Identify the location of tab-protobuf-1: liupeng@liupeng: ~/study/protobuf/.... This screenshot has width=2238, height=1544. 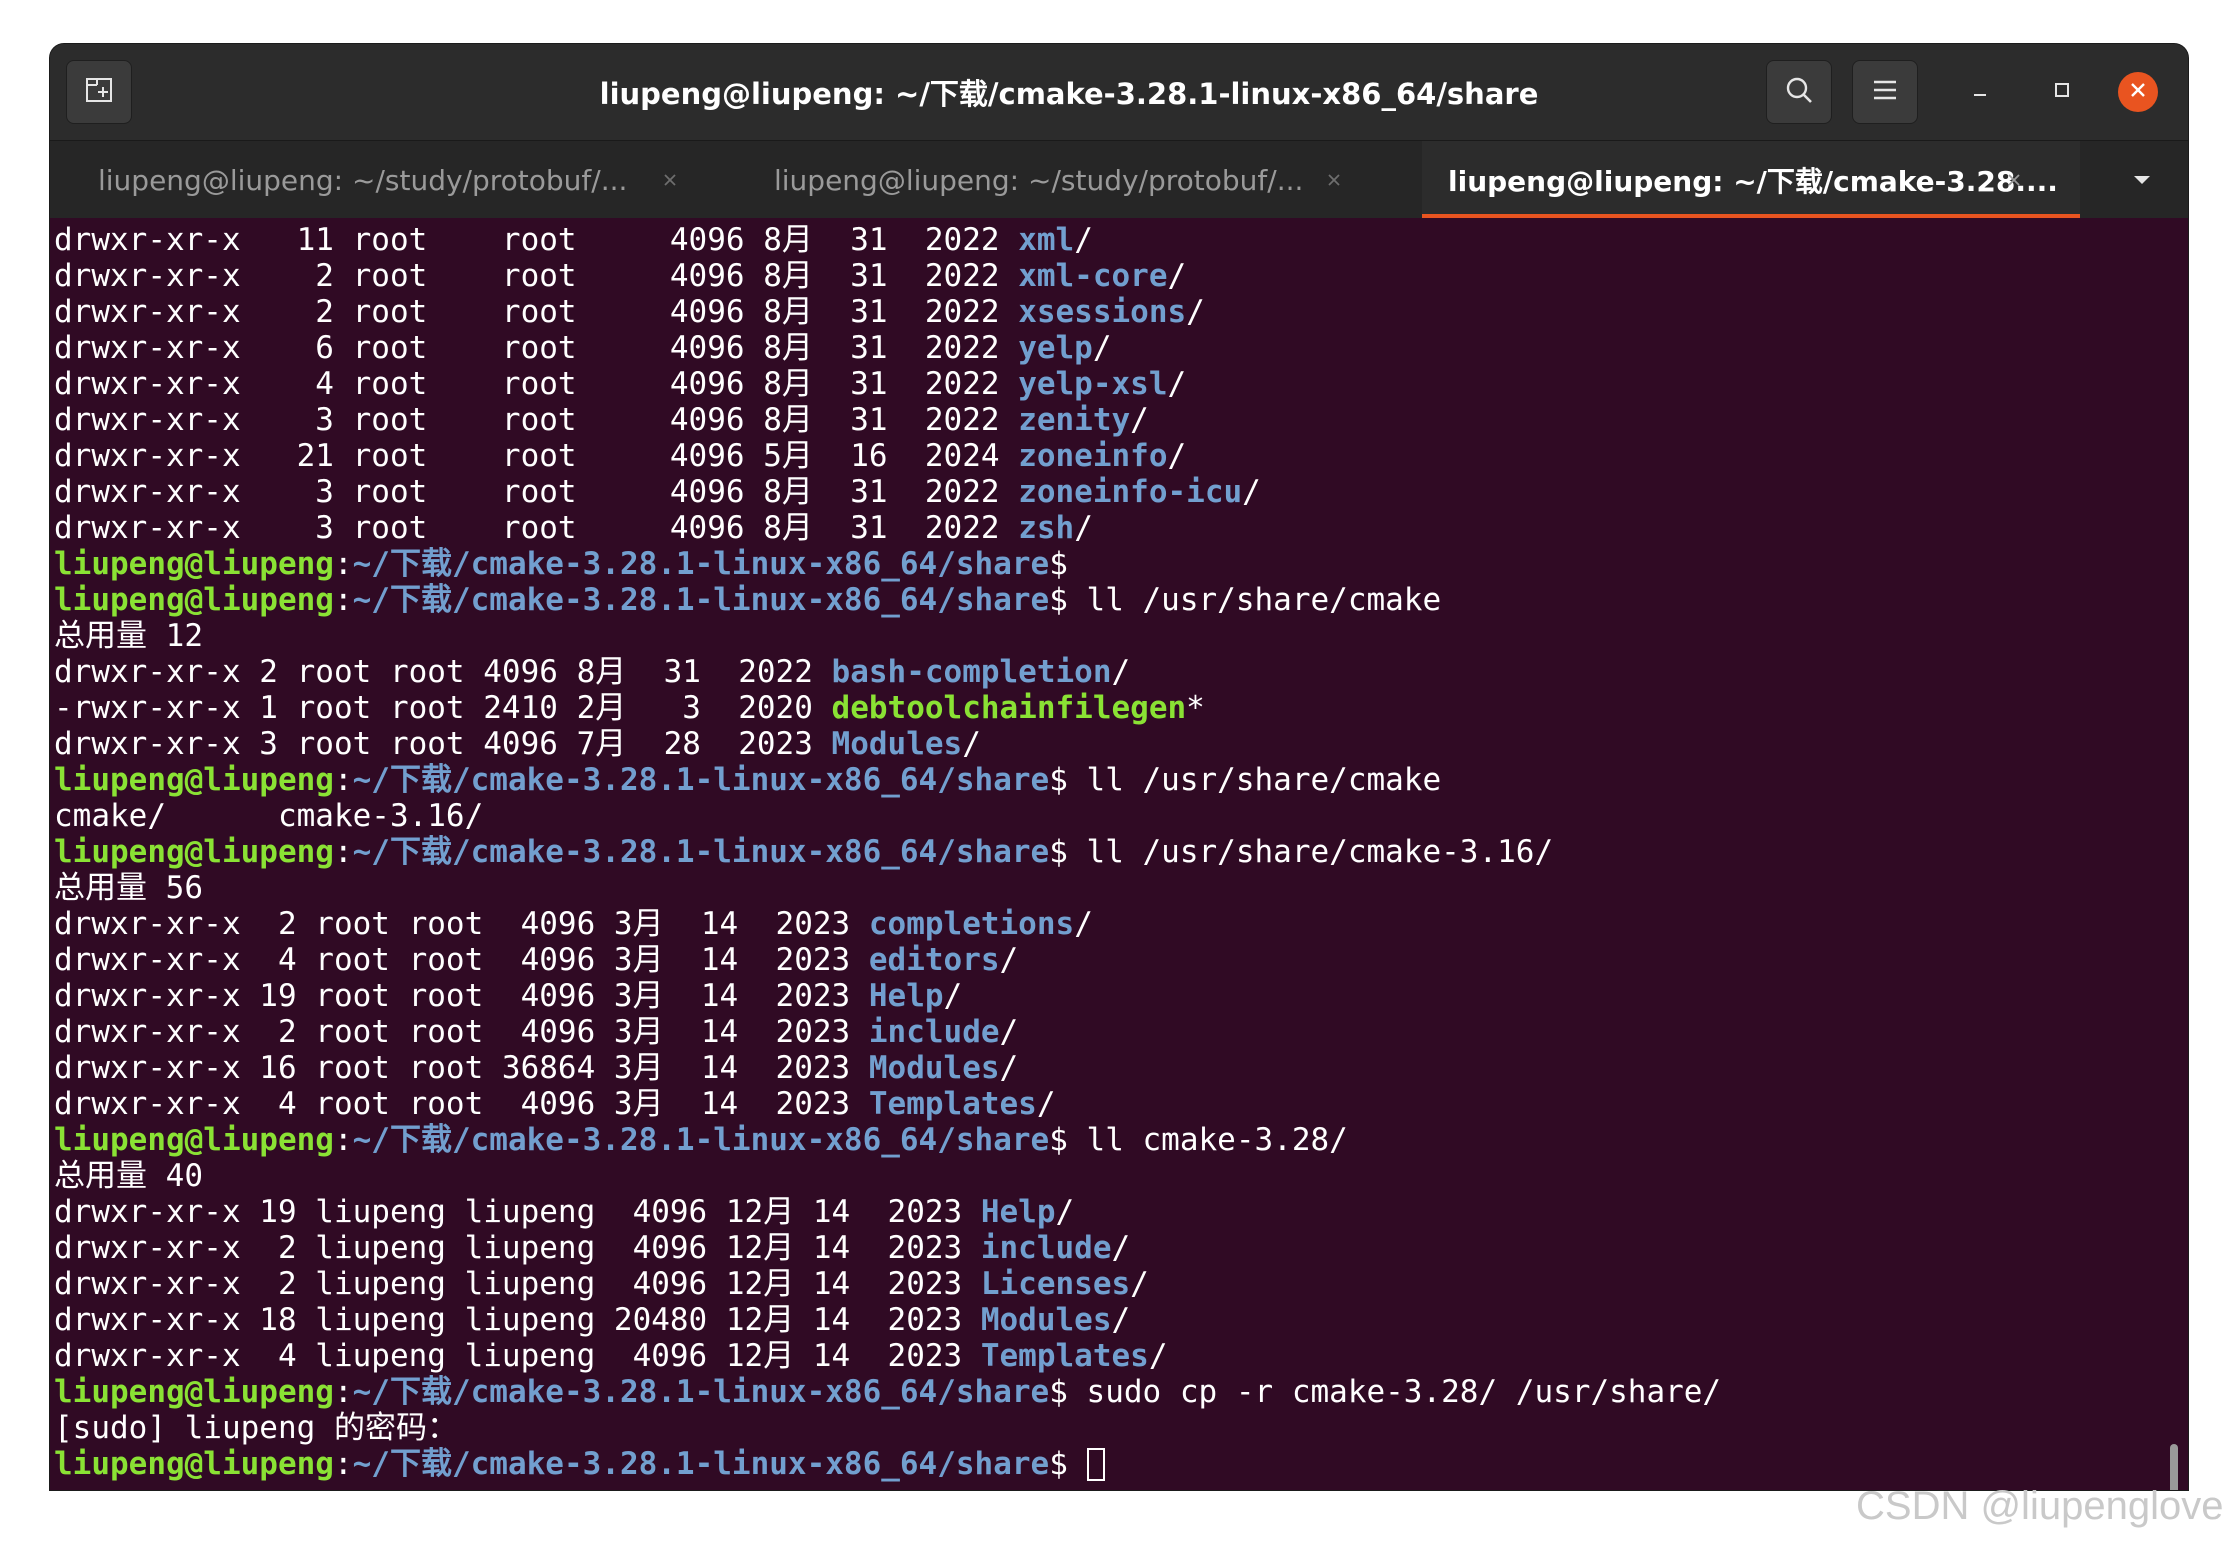
(388, 180).